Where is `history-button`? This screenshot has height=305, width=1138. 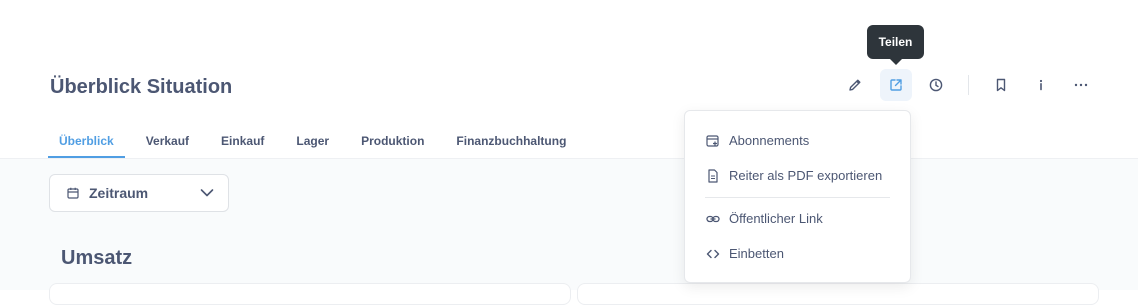
history-button is located at coordinates (936, 85).